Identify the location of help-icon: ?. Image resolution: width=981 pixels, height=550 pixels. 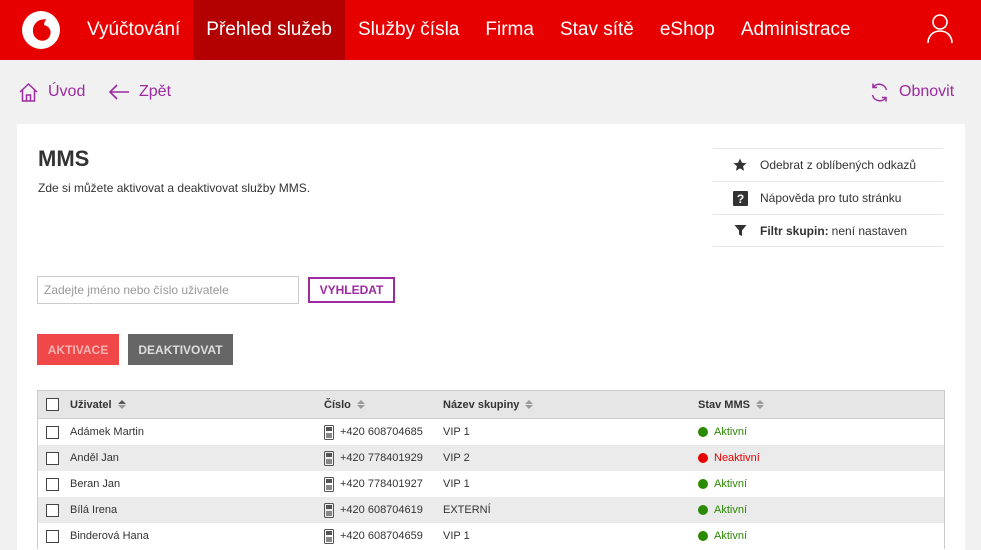
(740, 198).